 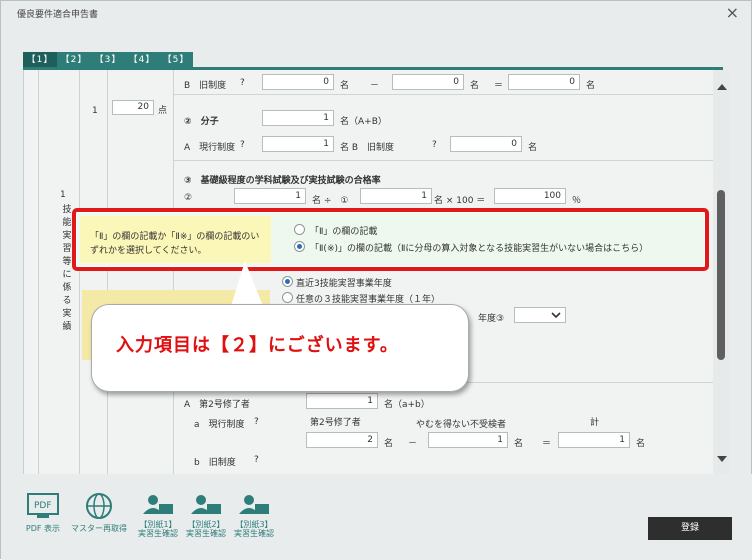 What do you see at coordinates (142, 60) in the screenshot?
I see `tab-4: 【4】` at bounding box center [142, 60].